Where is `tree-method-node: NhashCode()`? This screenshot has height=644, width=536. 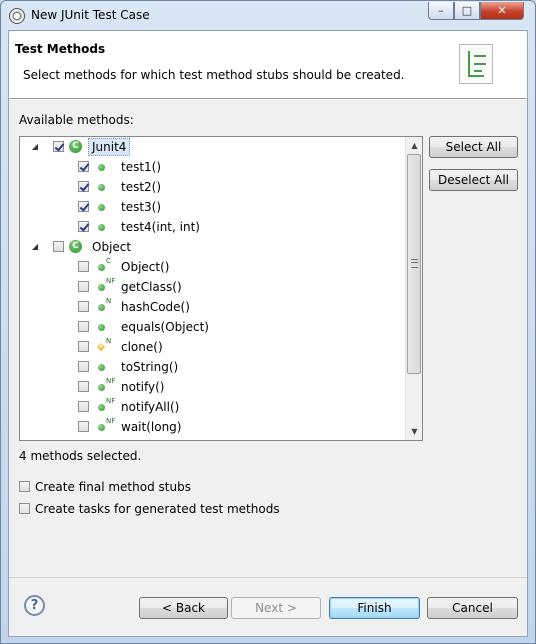 tree-method-node: NhashCode() is located at coordinates (212, 307).